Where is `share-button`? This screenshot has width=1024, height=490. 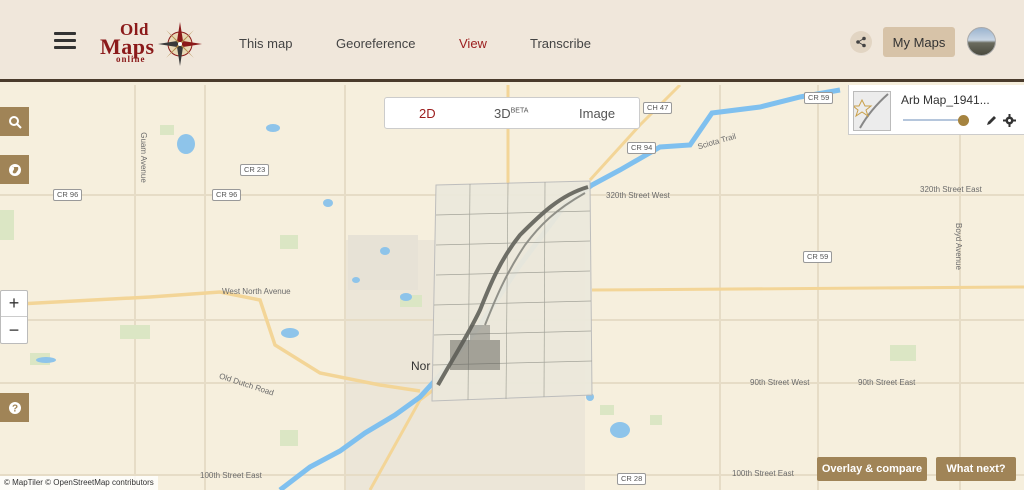
share-button is located at coordinates (861, 42).